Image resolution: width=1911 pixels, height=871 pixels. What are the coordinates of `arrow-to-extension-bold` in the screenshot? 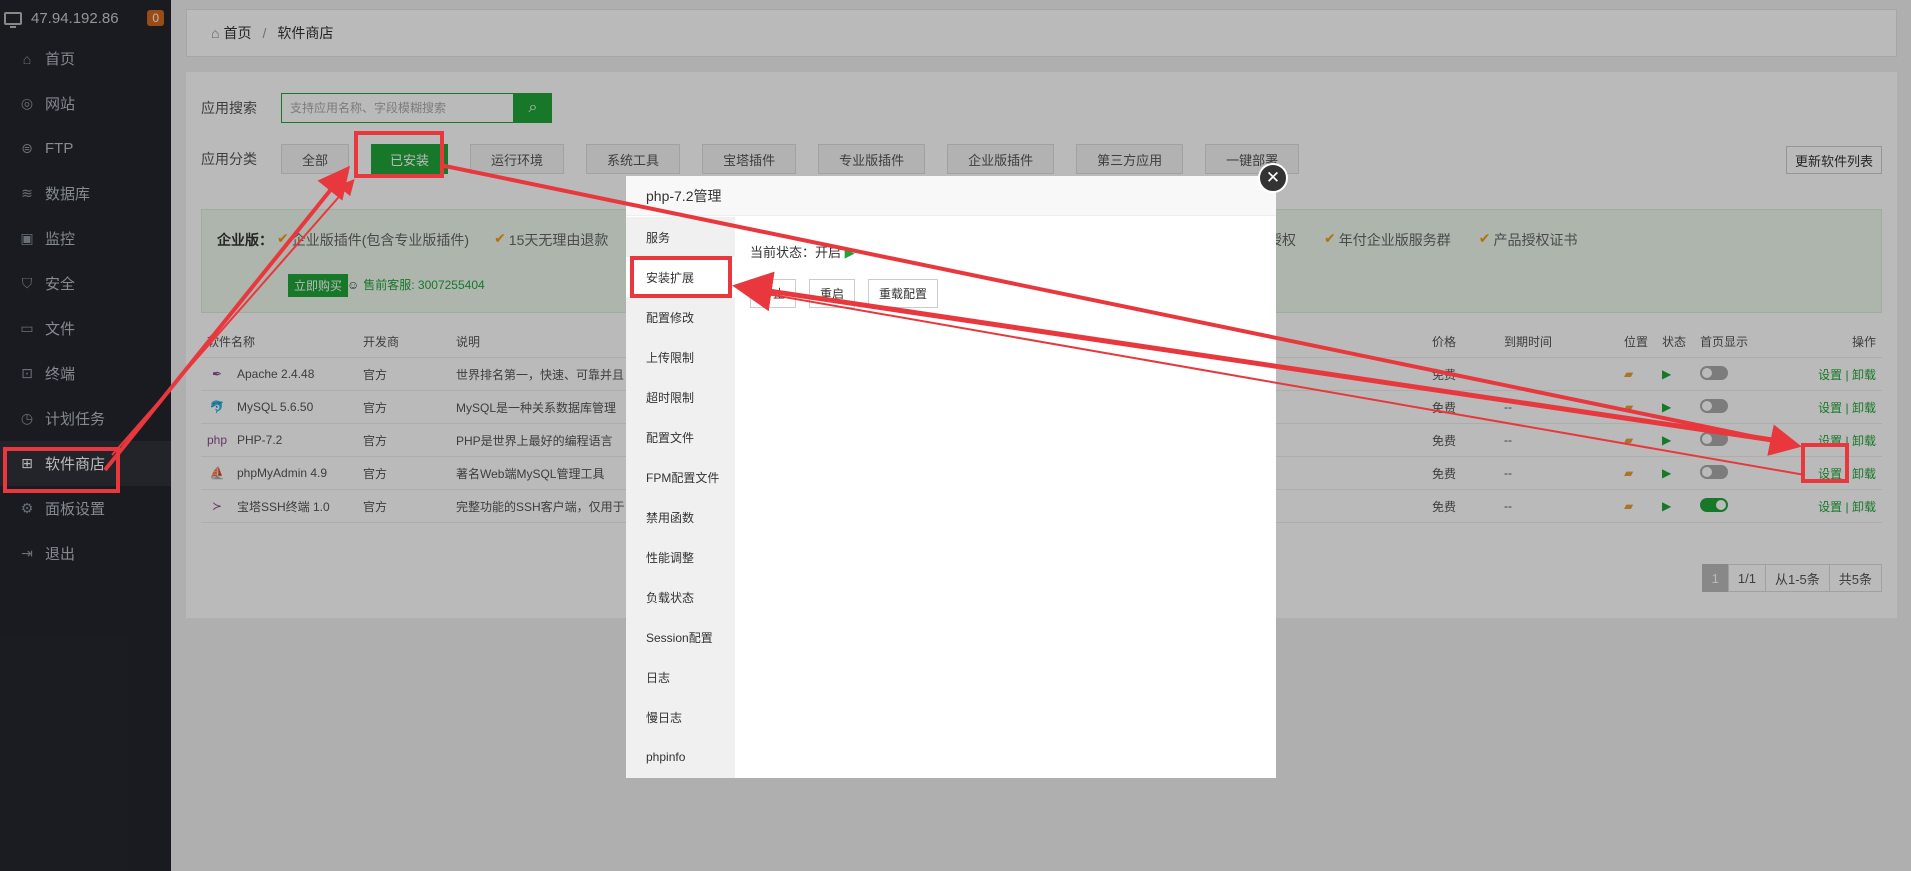 It's located at (1263, 358).